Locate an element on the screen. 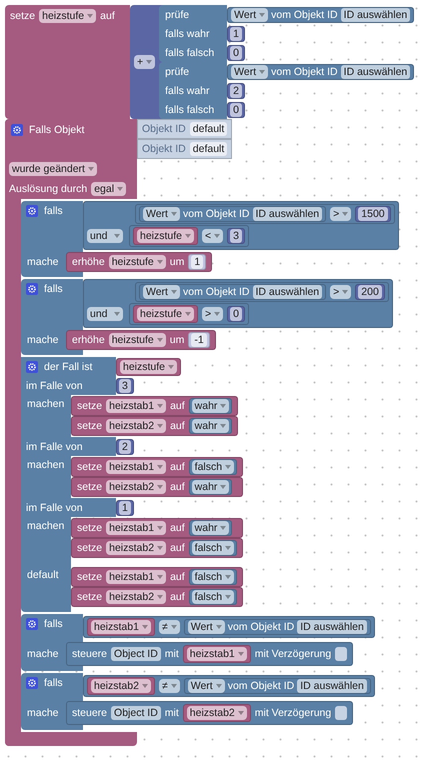 The image size is (423, 768). trigger-dropdown: egal is located at coordinates (108, 189).